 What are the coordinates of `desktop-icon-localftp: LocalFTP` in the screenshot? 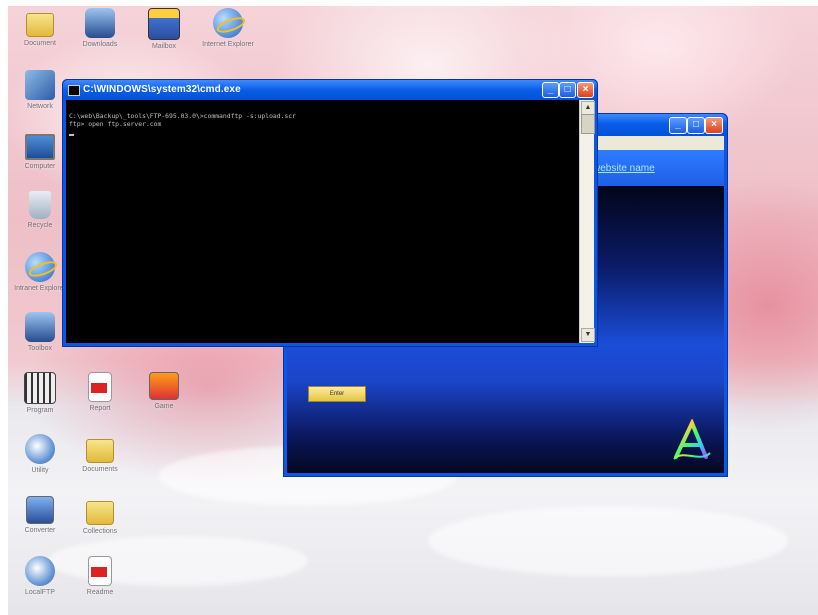 It's located at (40, 576).